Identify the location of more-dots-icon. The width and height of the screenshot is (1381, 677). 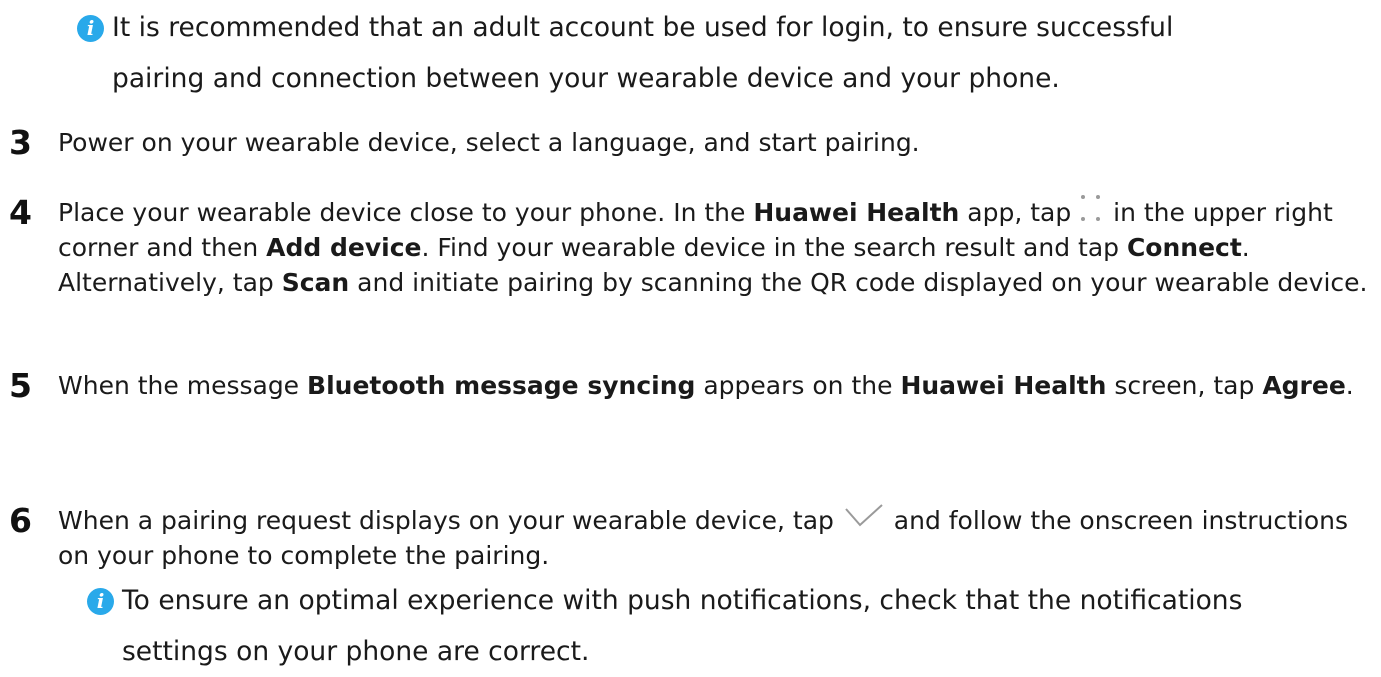
(1092, 210).